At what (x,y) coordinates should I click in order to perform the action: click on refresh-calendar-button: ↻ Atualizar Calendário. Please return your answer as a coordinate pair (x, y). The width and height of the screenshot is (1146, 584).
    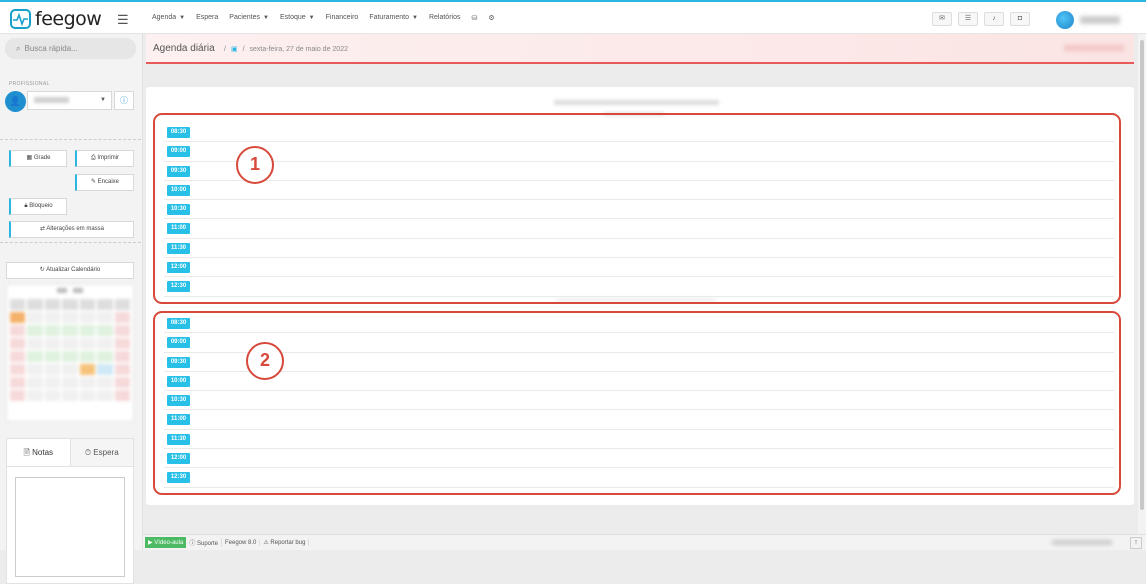
    Looking at the image, I should click on (70, 270).